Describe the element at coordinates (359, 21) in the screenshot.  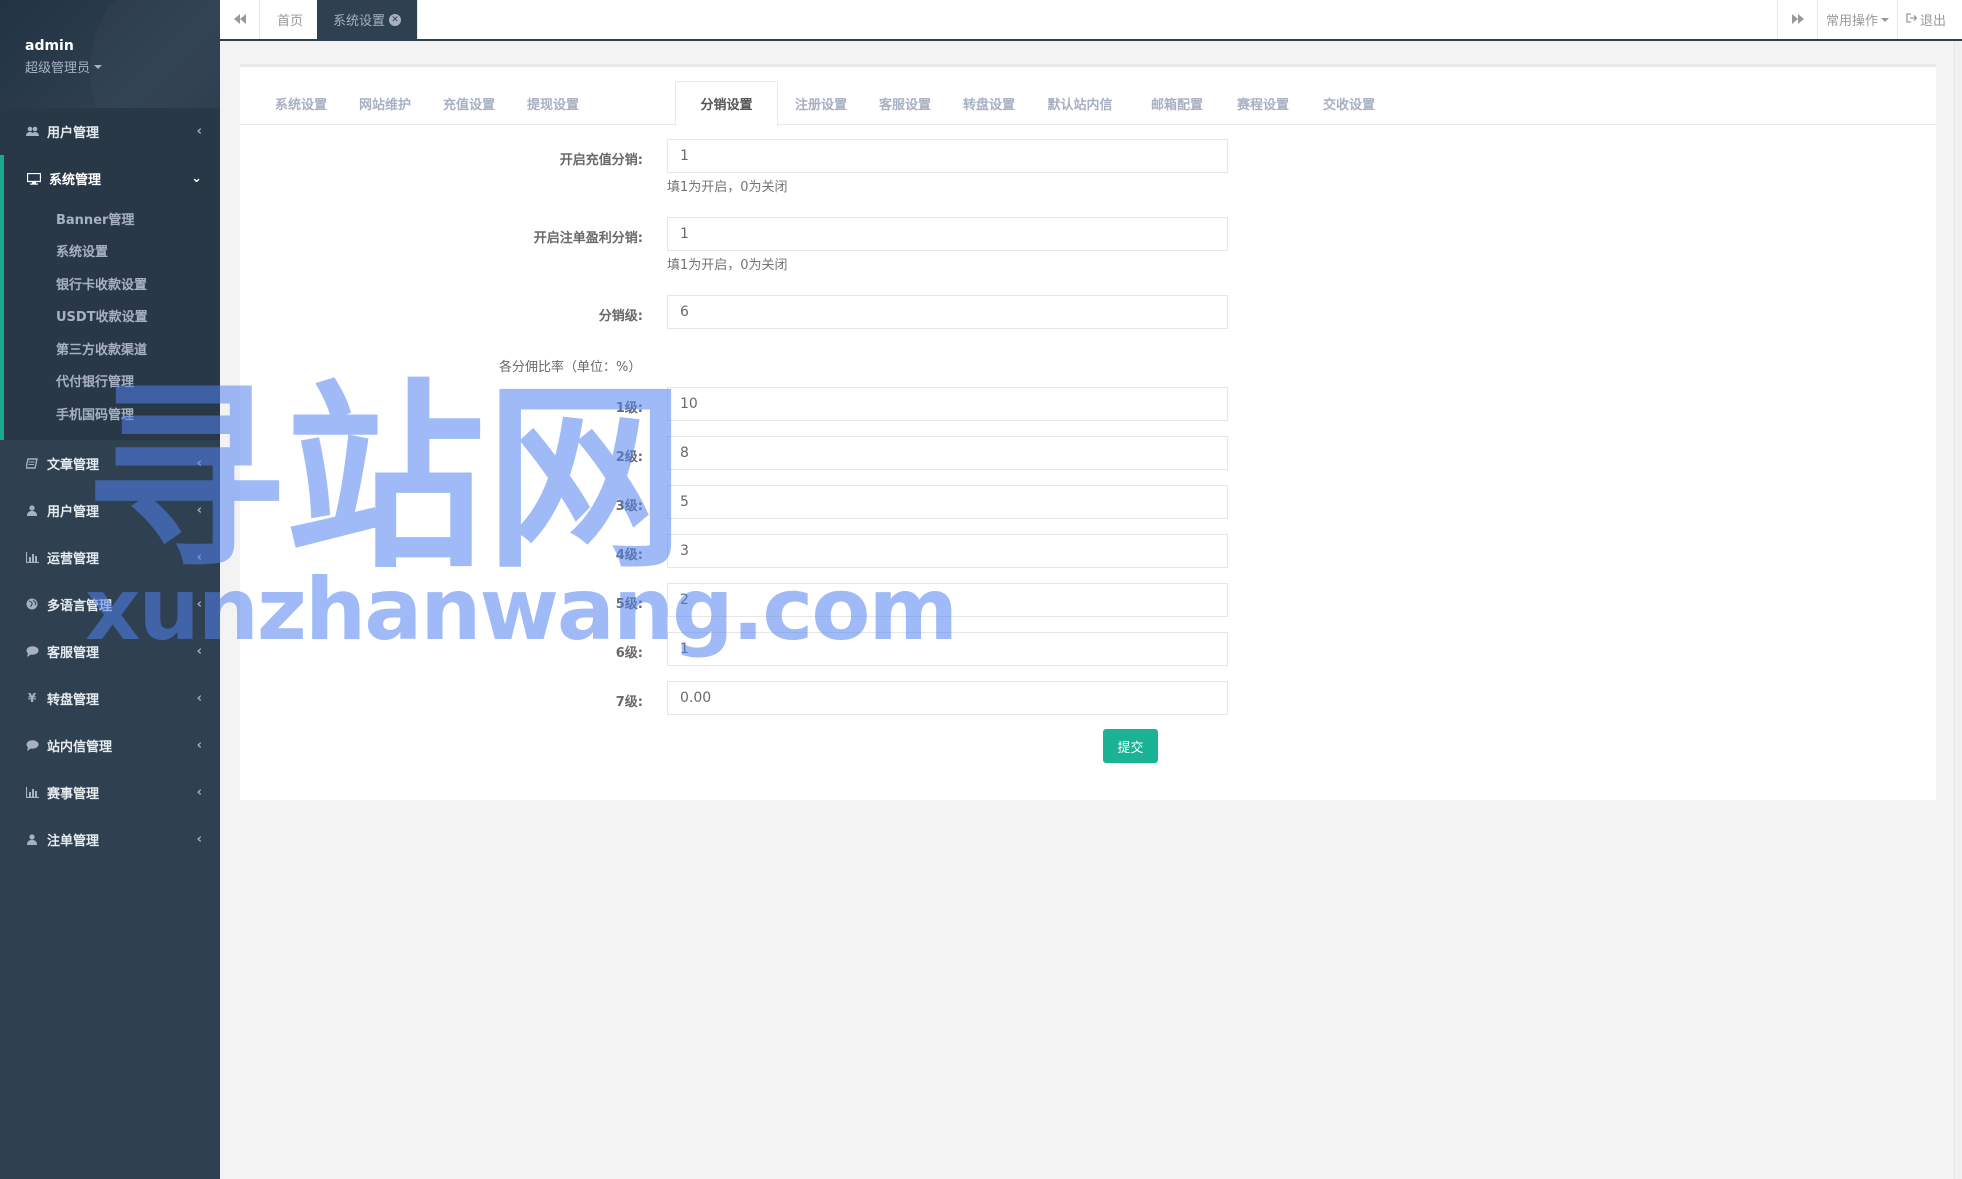
I see `tab-system-settings-label: 系统设置` at that location.